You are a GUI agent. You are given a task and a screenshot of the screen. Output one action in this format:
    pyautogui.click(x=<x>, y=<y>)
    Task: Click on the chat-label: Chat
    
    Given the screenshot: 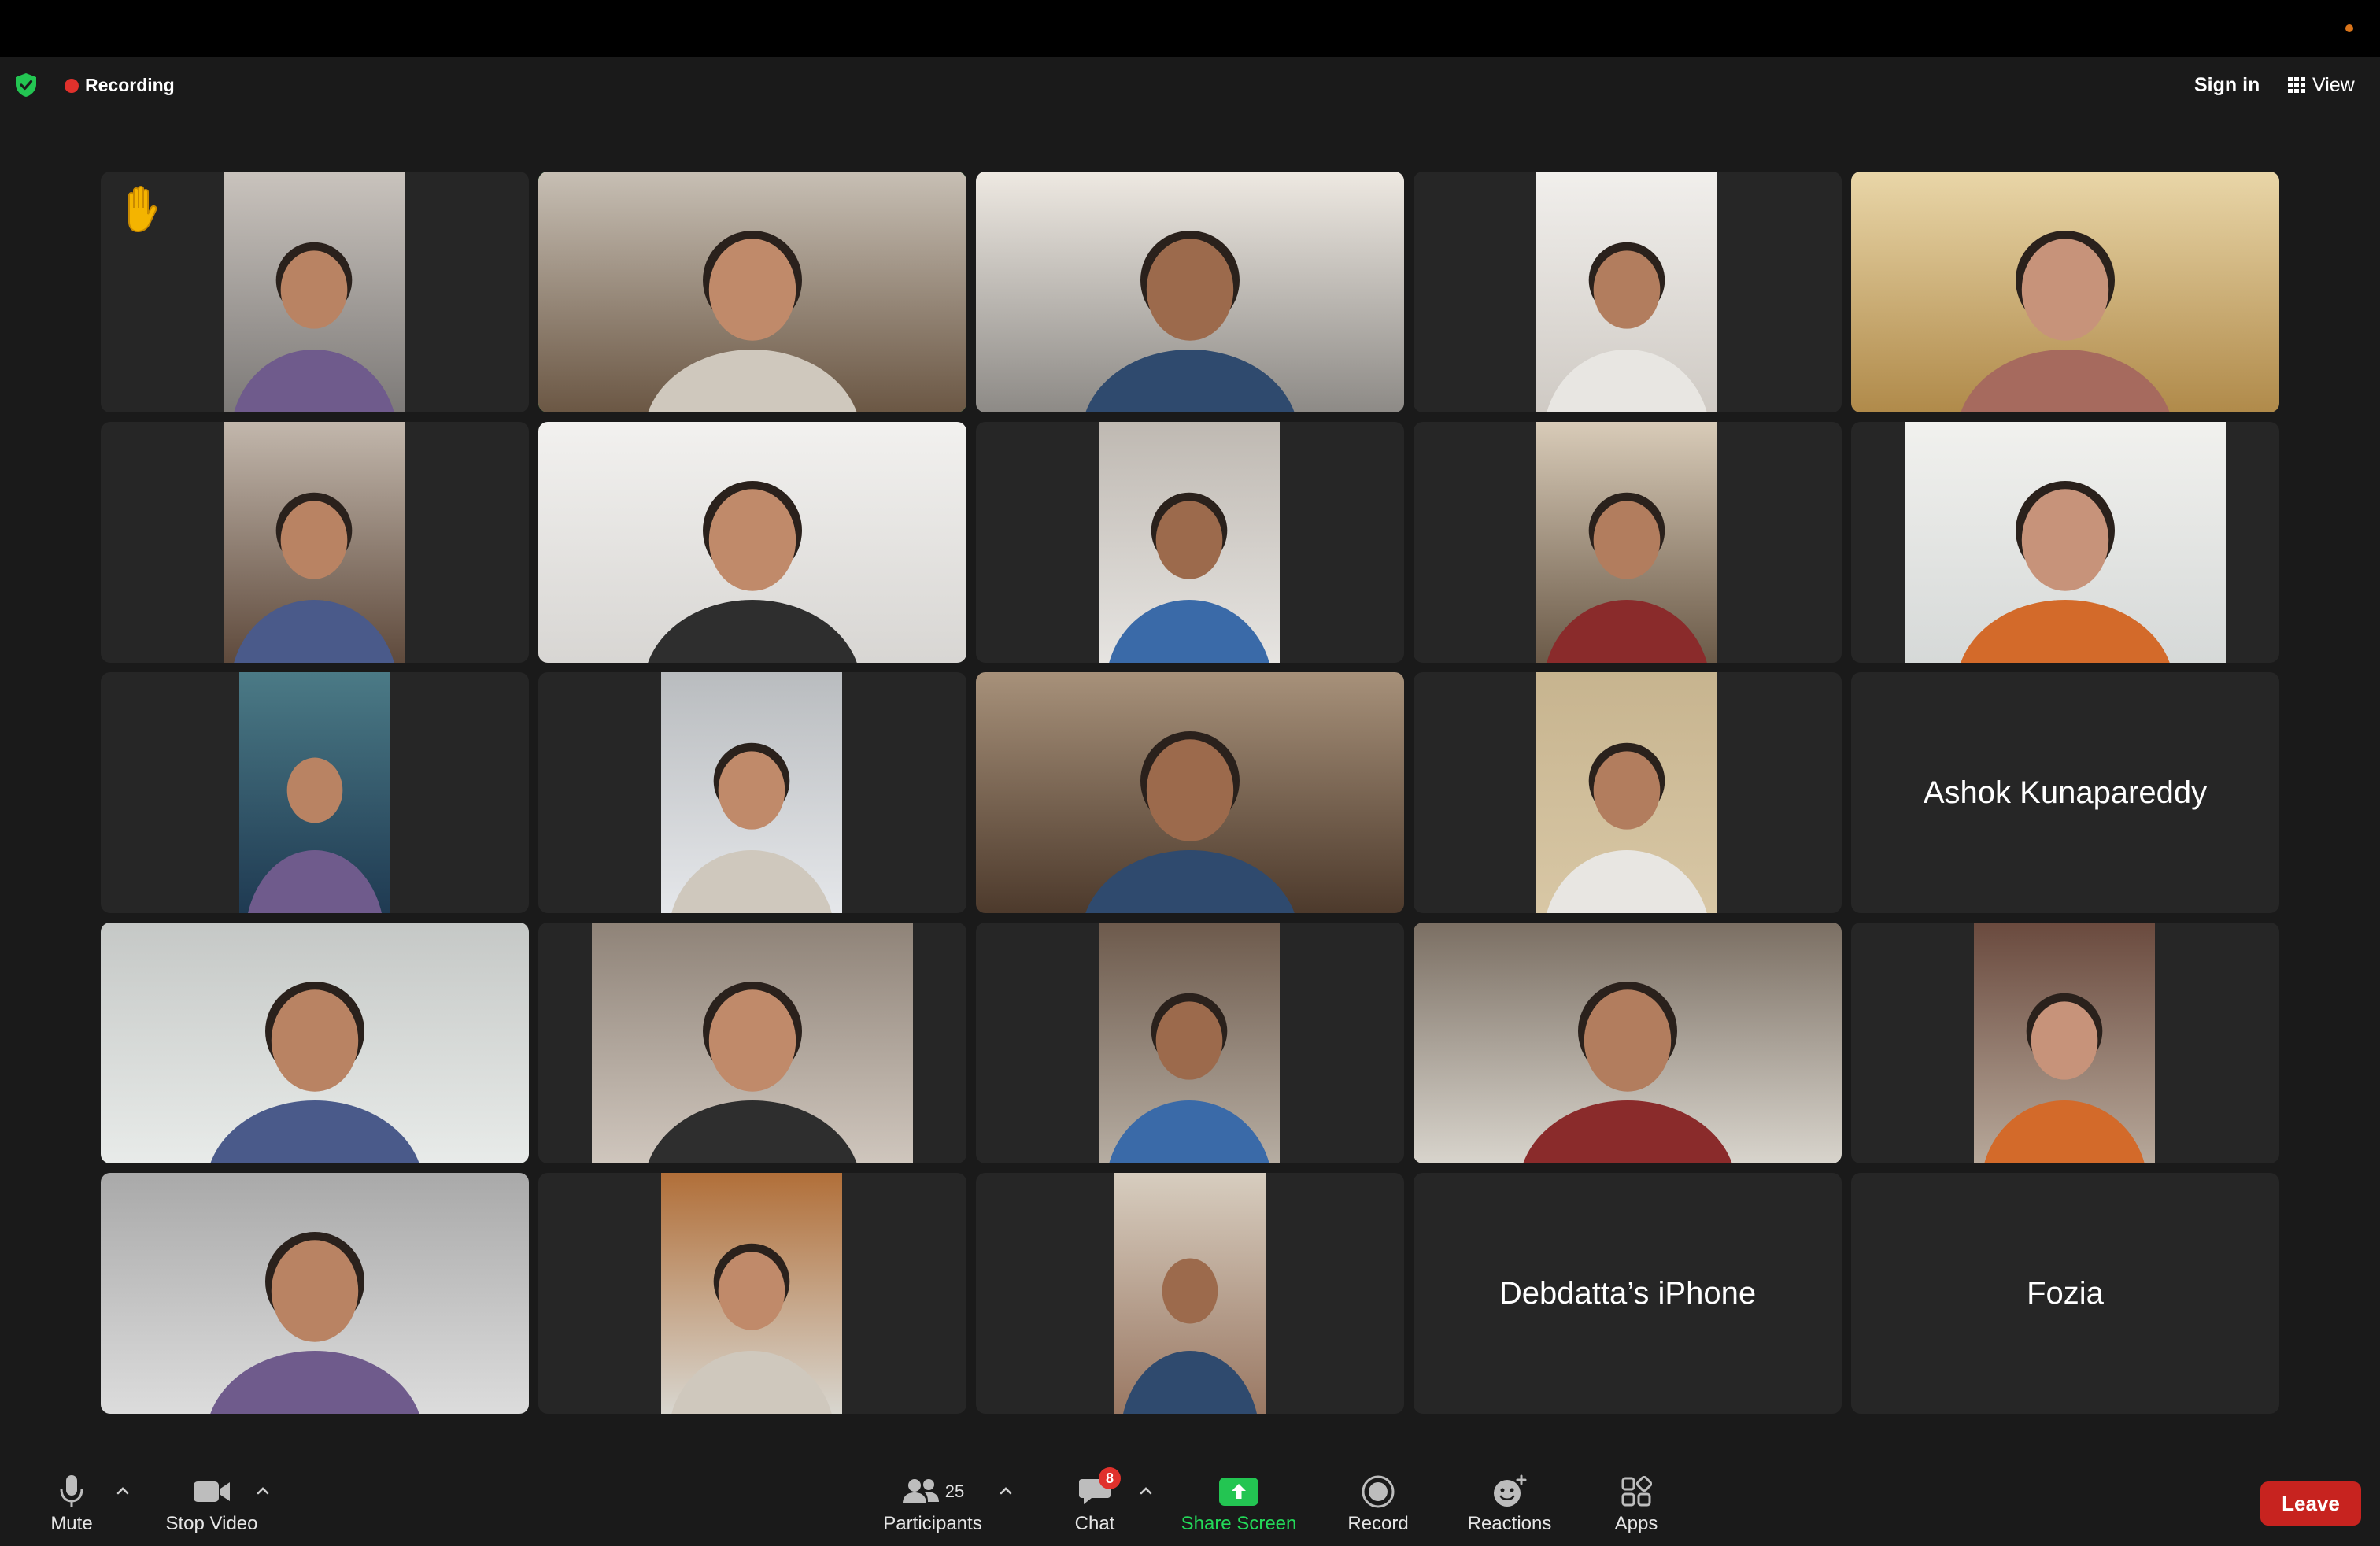 What is the action you would take?
    pyautogui.click(x=1094, y=1523)
    